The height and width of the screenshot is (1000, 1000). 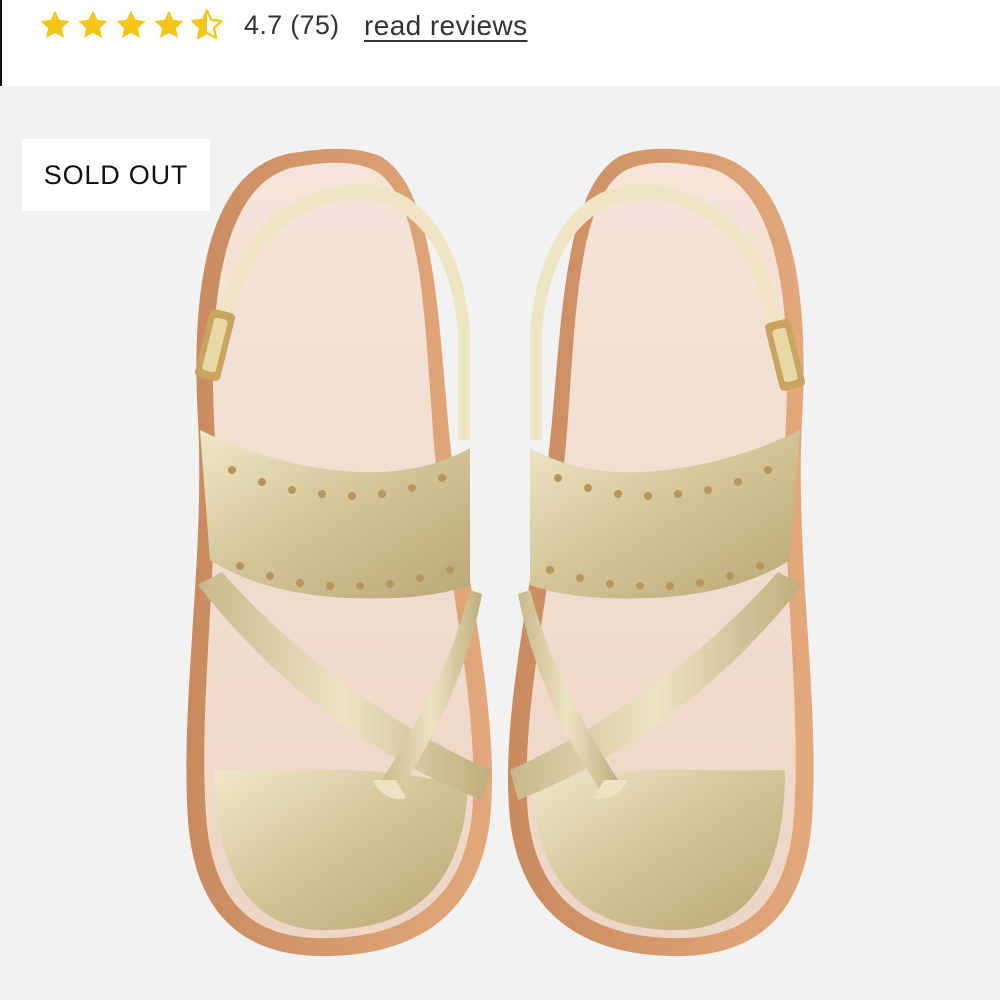 What do you see at coordinates (500, 43) in the screenshot?
I see `rating-bar: 4.7 (75) read reviews` at bounding box center [500, 43].